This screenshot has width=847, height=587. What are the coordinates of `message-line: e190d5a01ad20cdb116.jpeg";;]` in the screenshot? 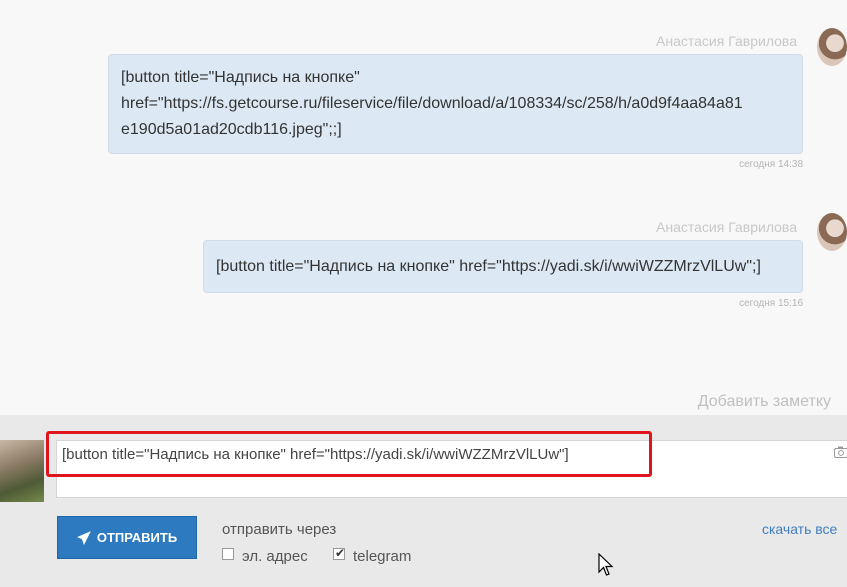 It's located at (231, 129).